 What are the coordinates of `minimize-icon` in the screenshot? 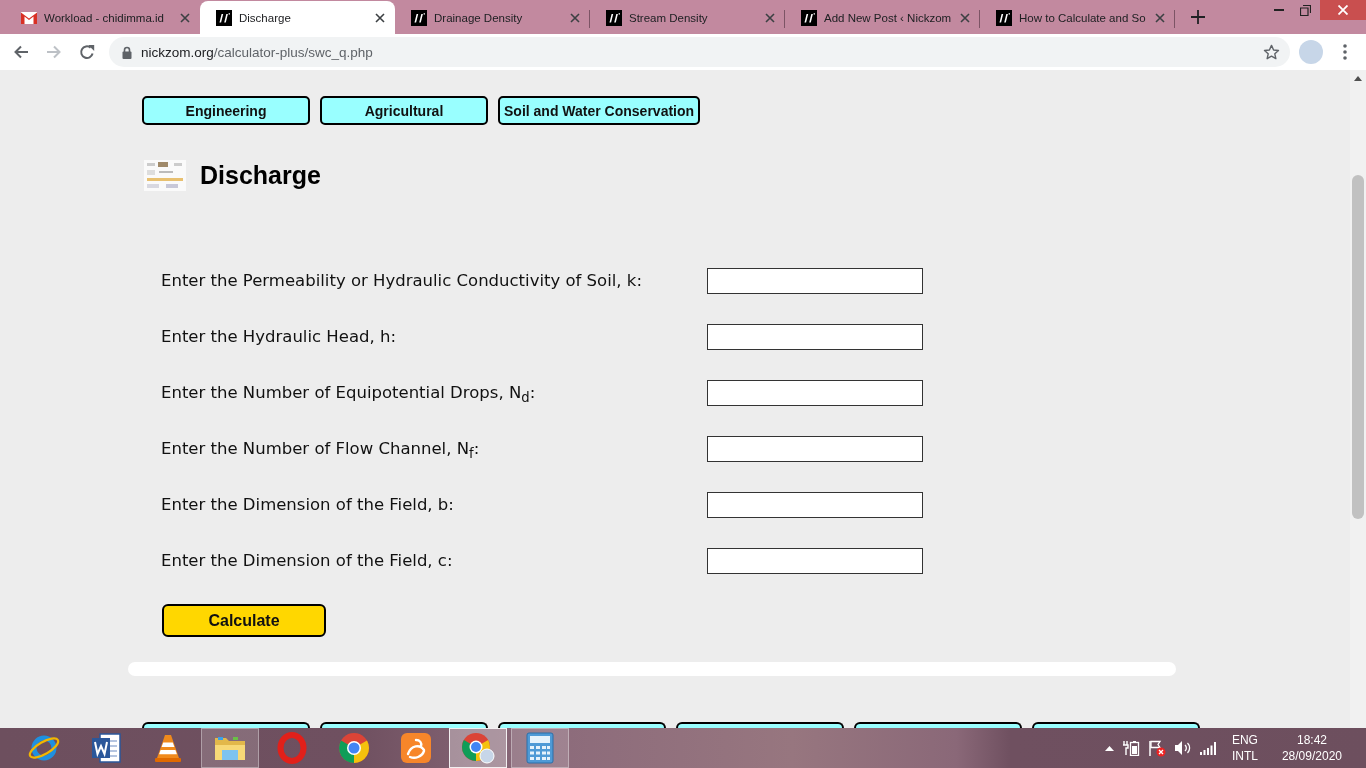 It's located at (1278, 10).